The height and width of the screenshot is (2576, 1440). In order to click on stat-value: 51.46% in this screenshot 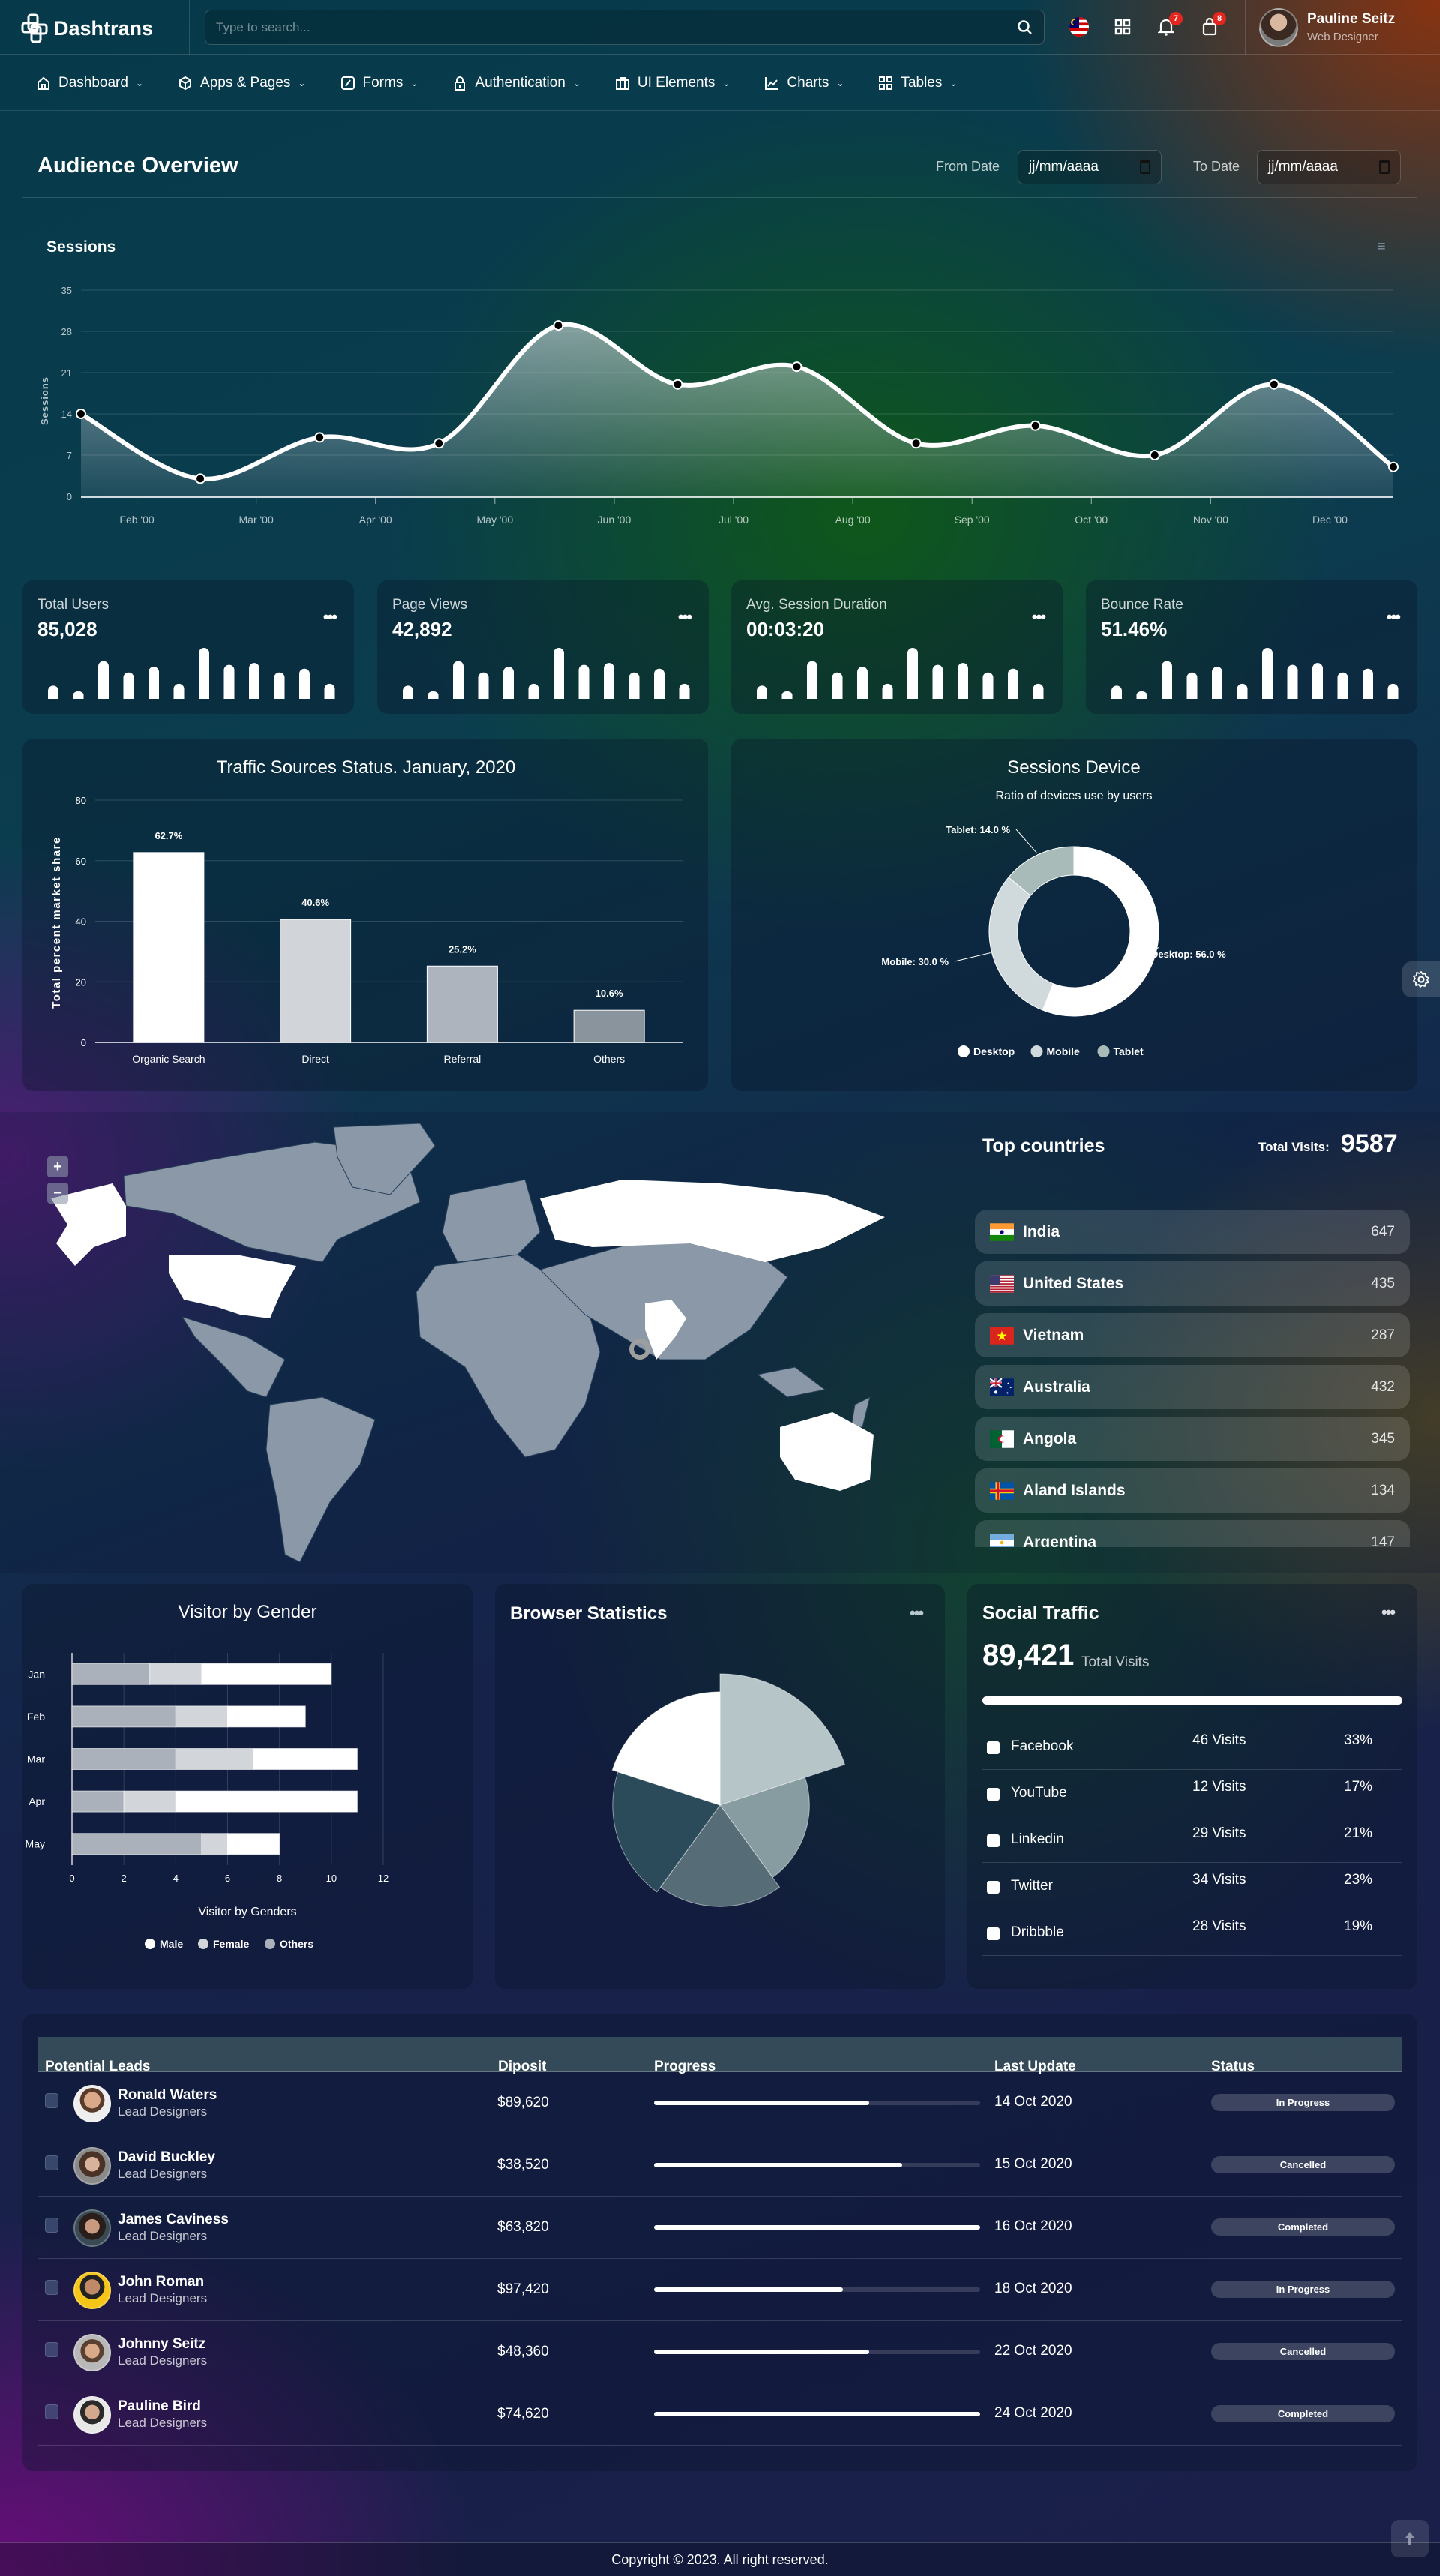, I will do `click(1134, 629)`.